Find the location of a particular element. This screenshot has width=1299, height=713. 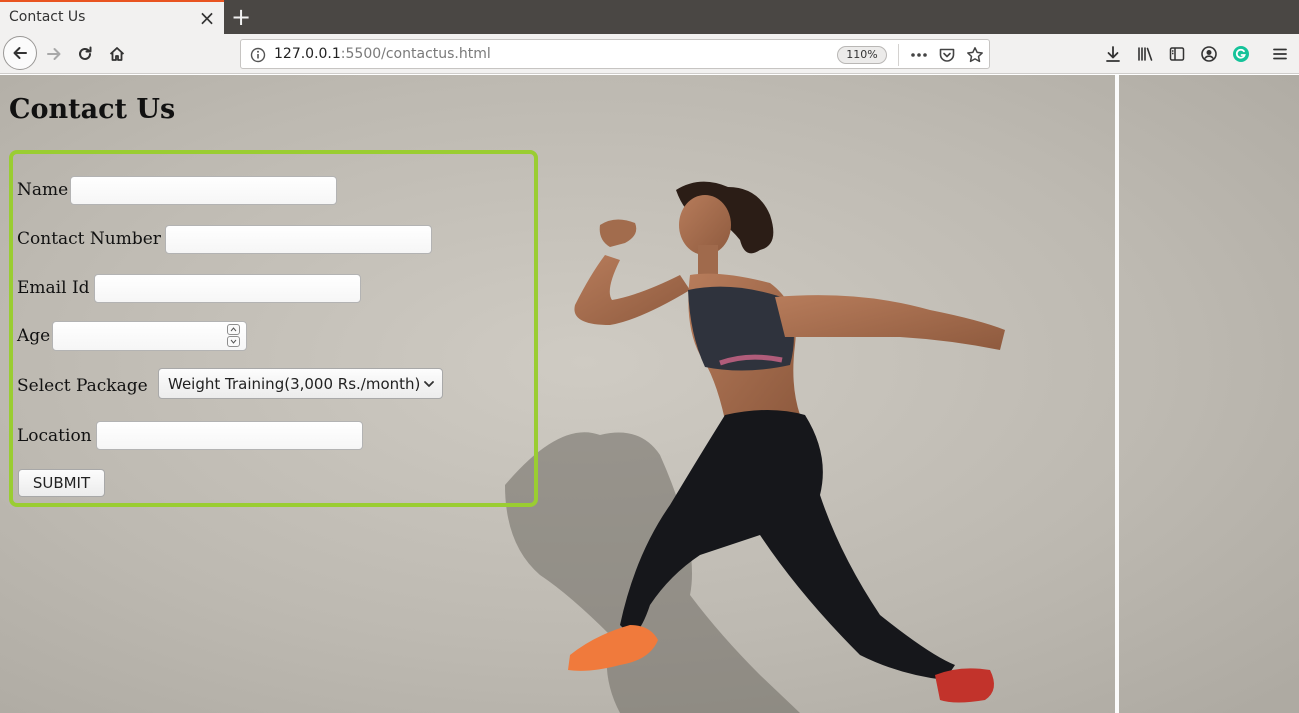

close-icon: × is located at coordinates (207, 18).